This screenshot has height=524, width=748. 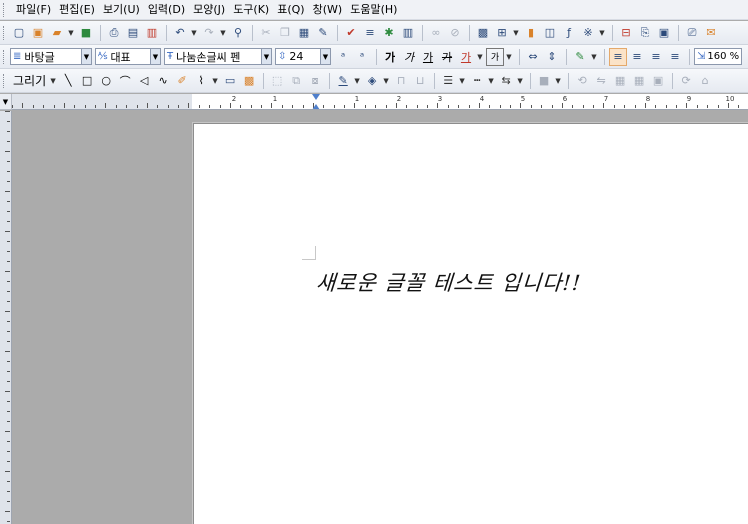 What do you see at coordinates (238, 33) in the screenshot?
I see `find-icon: ⚲` at bounding box center [238, 33].